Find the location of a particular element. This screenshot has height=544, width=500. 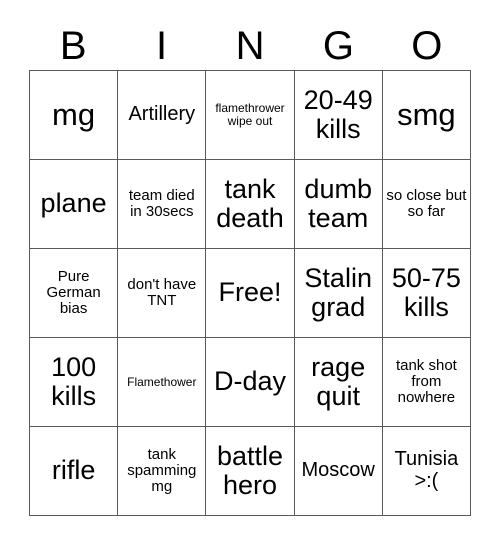

bingo-cell-text: D-day is located at coordinates (249, 381).